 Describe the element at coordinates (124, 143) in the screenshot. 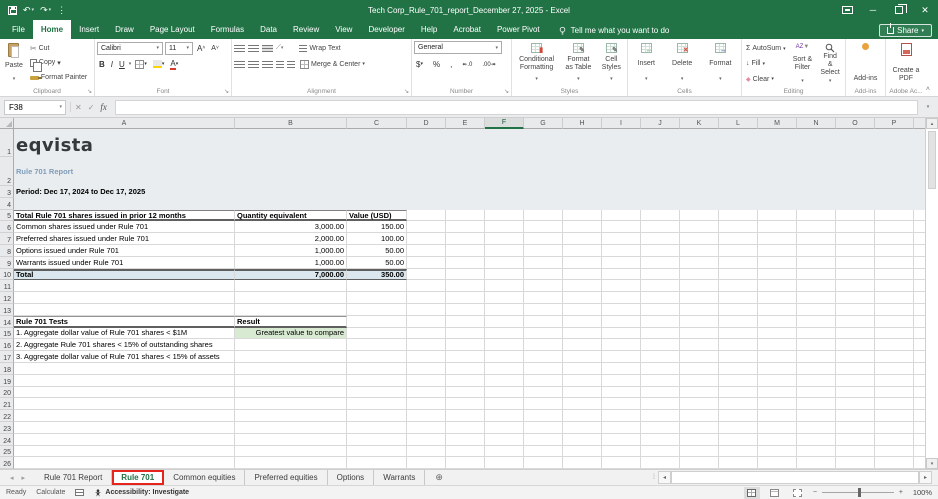

I see `company-logo: eqvista` at that location.